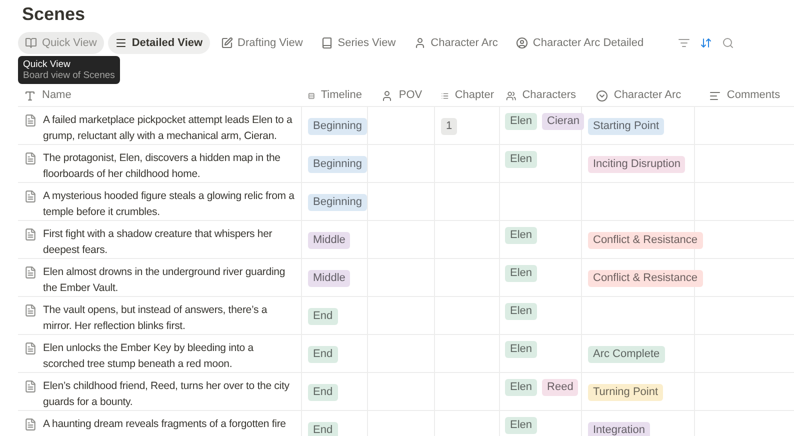 The height and width of the screenshot is (436, 794). What do you see at coordinates (120, 43) in the screenshot?
I see `list-icon` at bounding box center [120, 43].